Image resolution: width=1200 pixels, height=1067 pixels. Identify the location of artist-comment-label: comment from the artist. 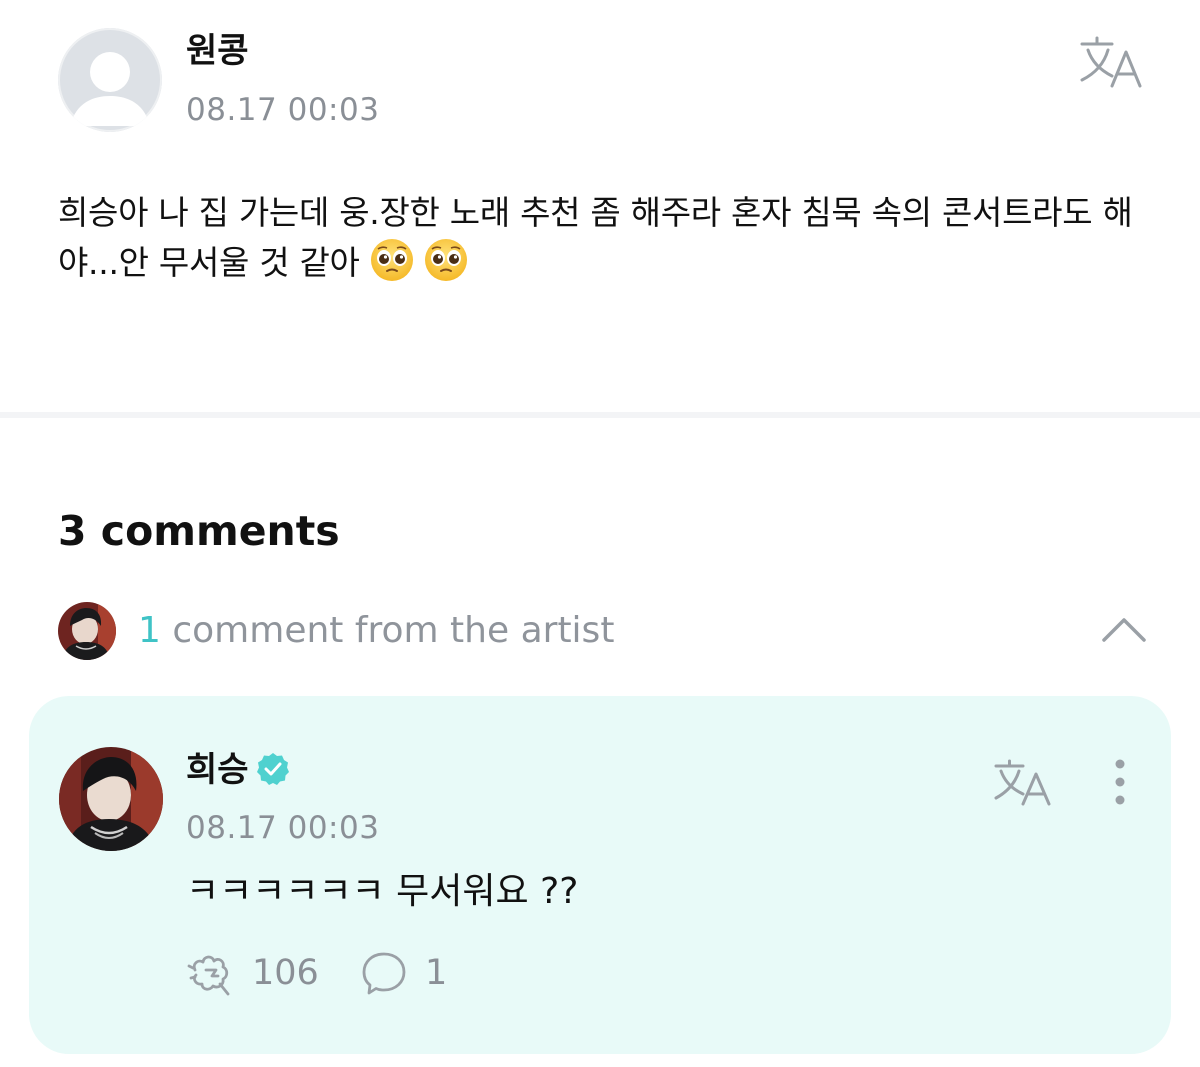
(393, 630).